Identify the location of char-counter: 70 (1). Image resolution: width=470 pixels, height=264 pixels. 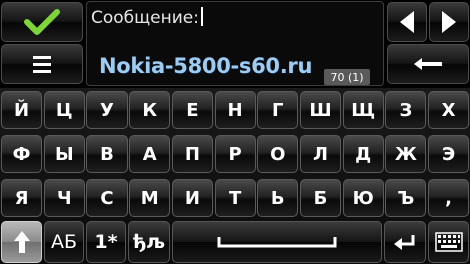
(347, 77).